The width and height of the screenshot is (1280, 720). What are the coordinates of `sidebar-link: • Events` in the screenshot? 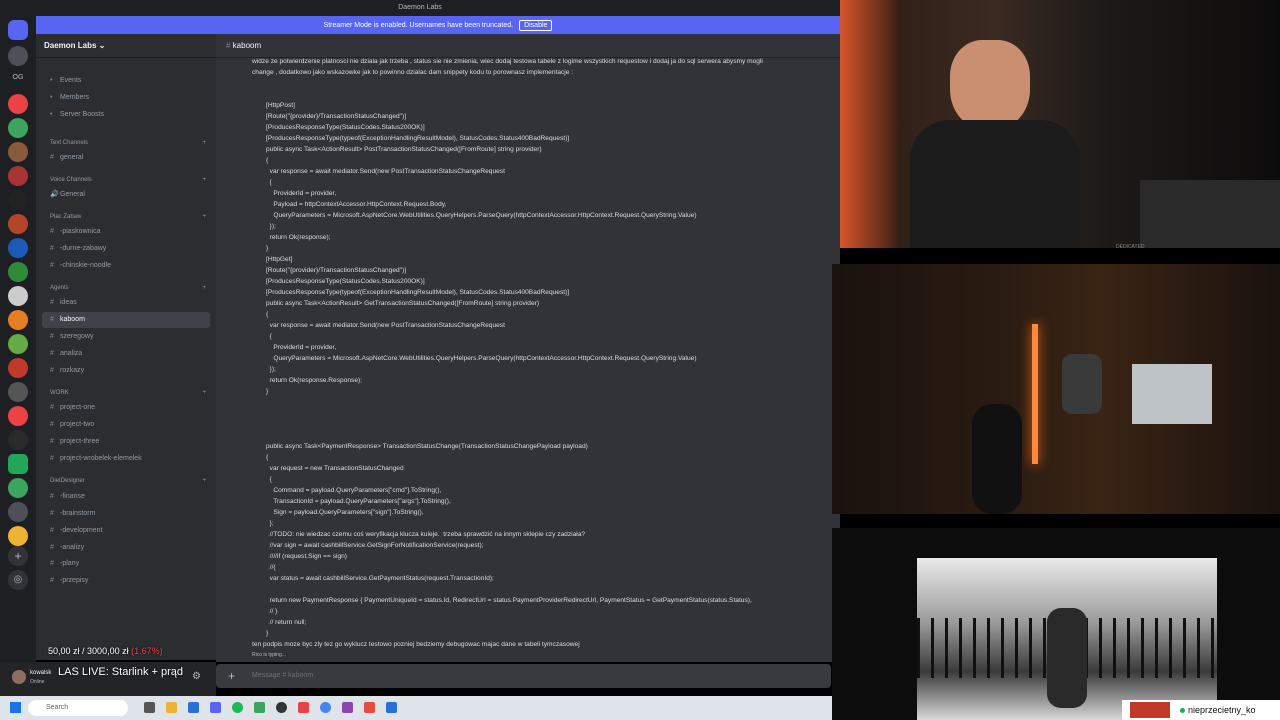 It's located at (126, 81).